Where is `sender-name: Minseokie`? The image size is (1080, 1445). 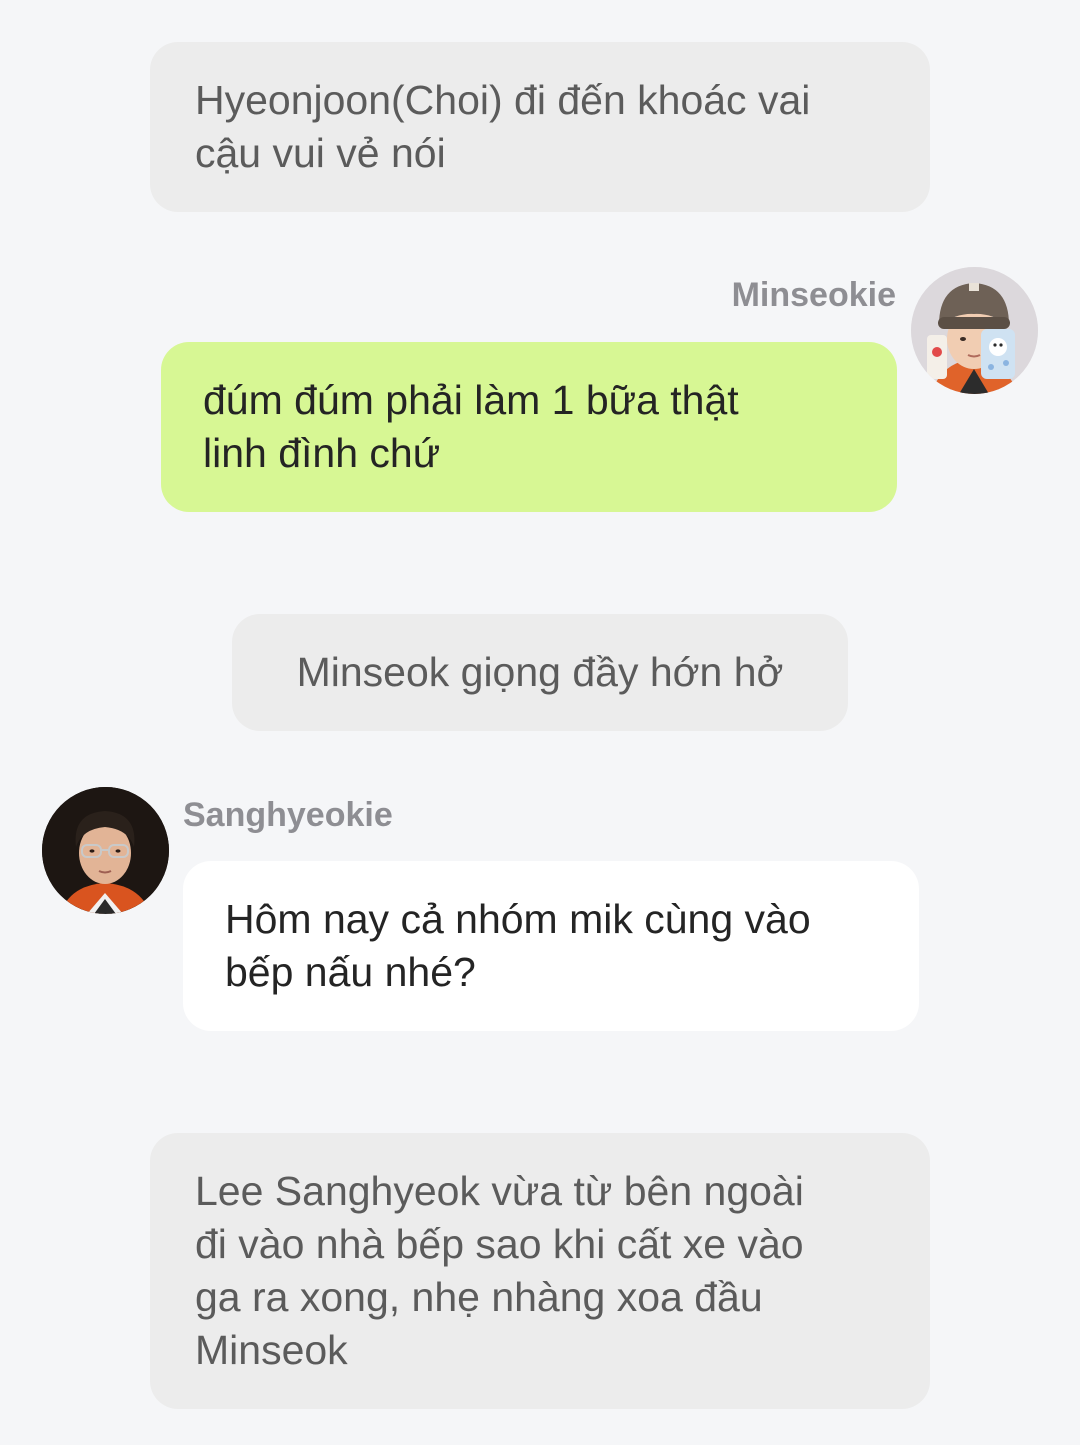 sender-name: Minseokie is located at coordinates (813, 295).